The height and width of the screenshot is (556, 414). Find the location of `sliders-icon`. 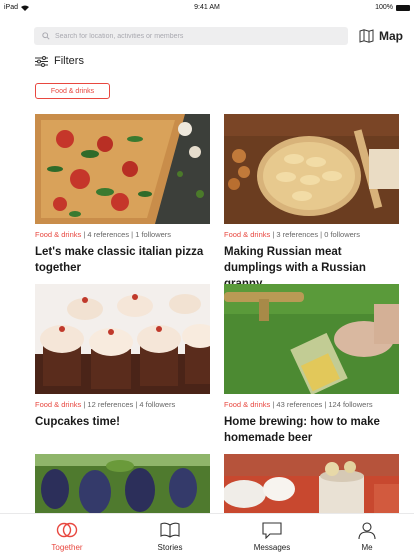

sliders-icon is located at coordinates (41, 61).